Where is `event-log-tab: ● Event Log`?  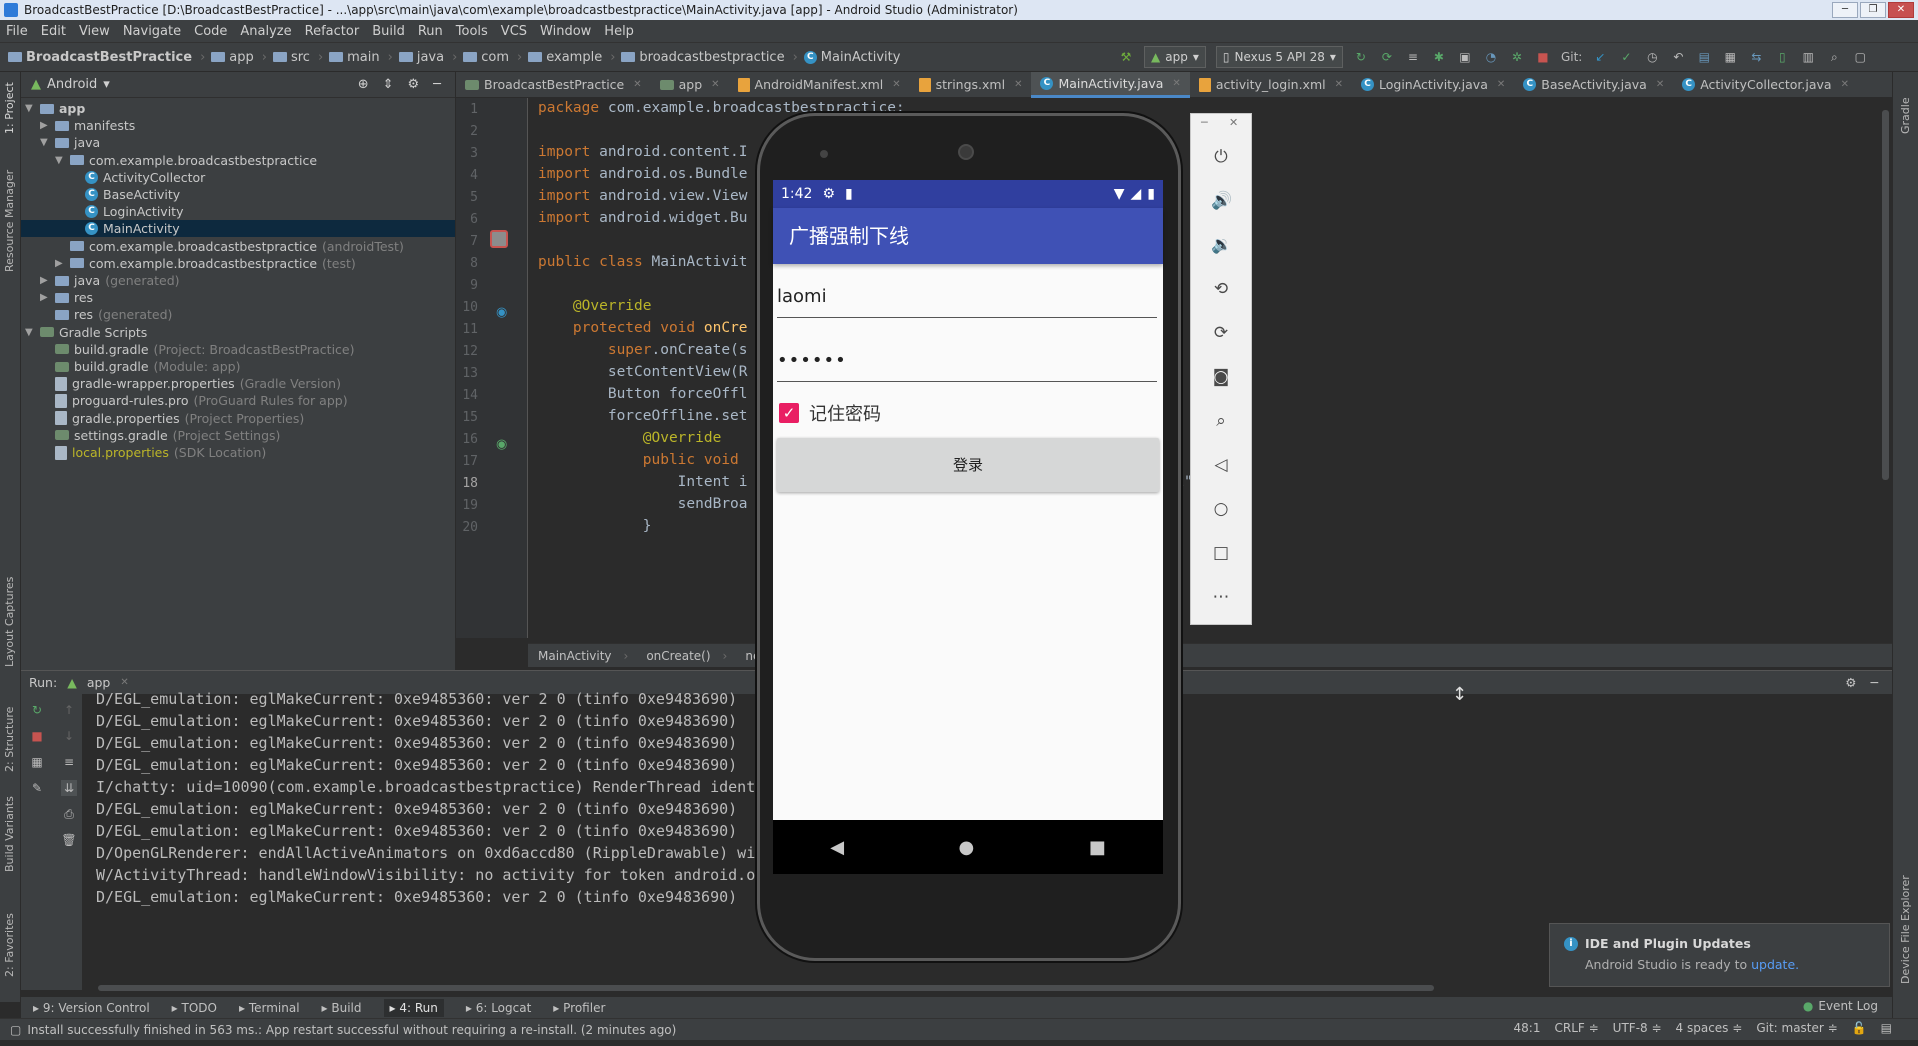 event-log-tab: ● Event Log is located at coordinates (1840, 1006).